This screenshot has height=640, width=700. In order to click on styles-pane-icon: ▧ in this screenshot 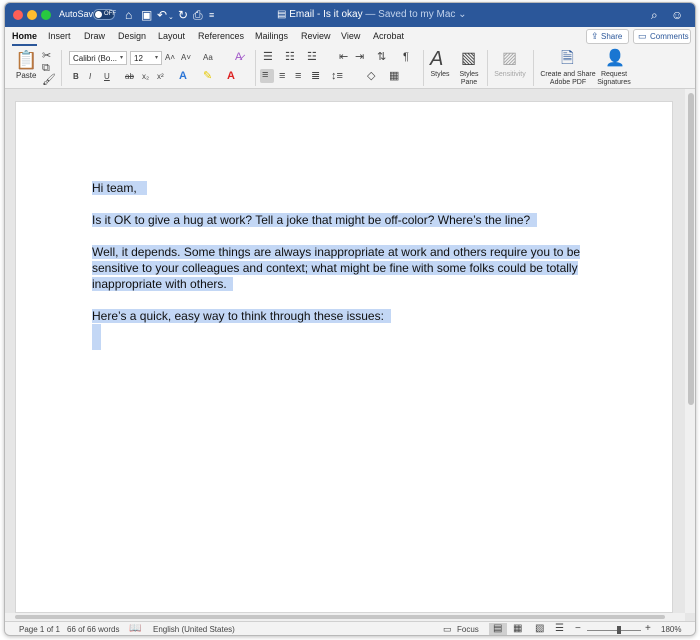, I will do `click(468, 59)`.